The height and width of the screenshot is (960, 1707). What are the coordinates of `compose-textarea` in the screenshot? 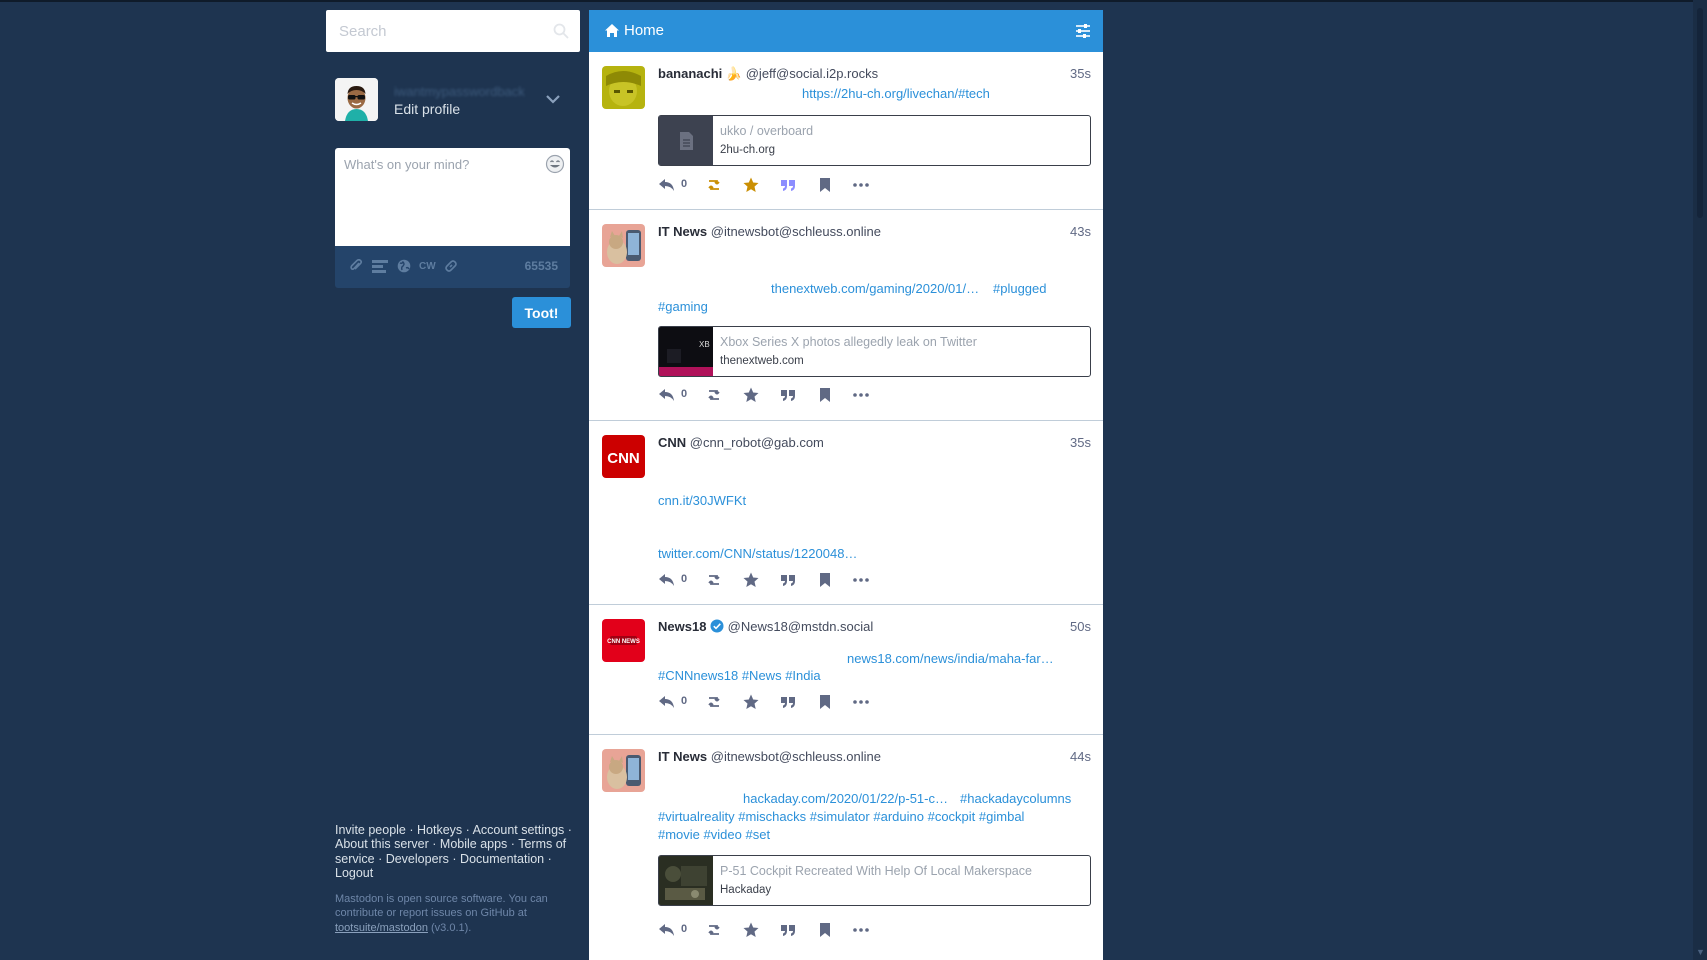 It's located at (452, 197).